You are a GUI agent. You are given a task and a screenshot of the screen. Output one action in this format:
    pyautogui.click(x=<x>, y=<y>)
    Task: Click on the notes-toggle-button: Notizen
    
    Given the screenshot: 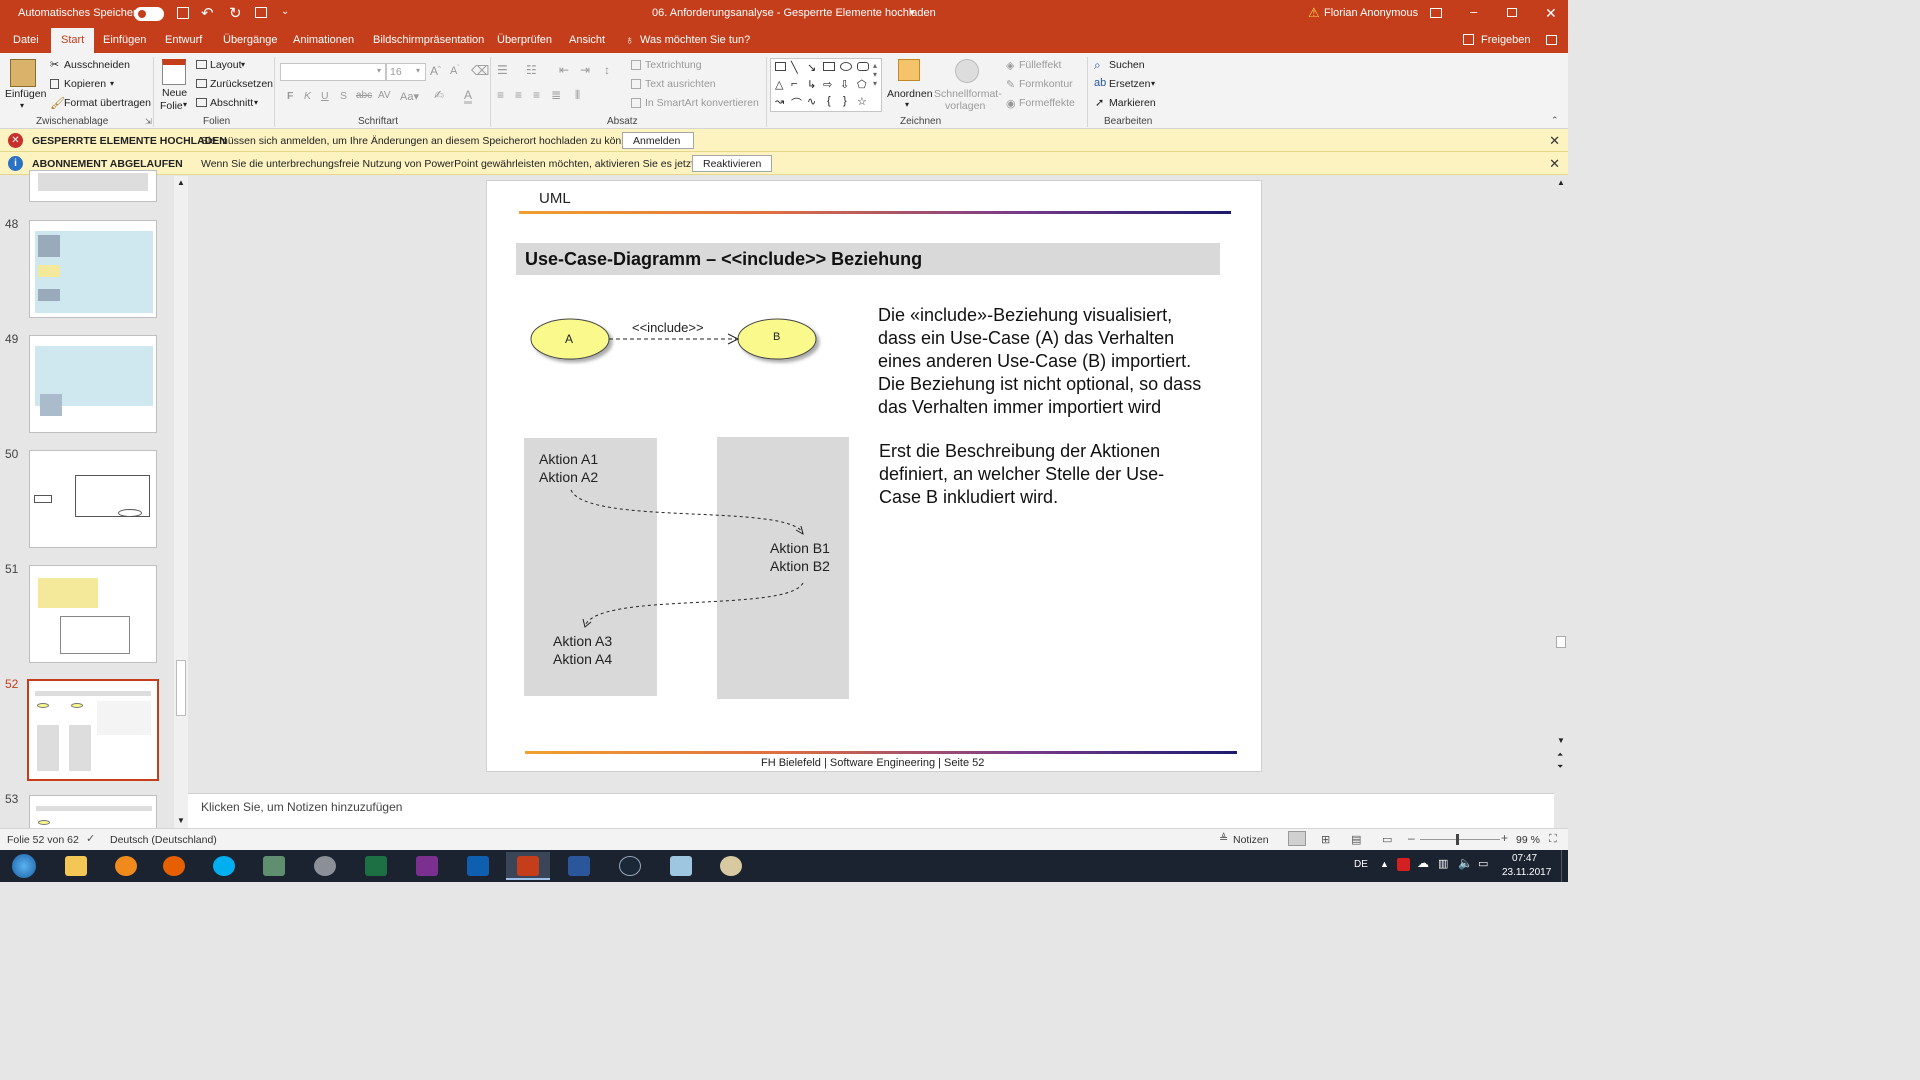 What is the action you would take?
    pyautogui.click(x=1251, y=840)
    